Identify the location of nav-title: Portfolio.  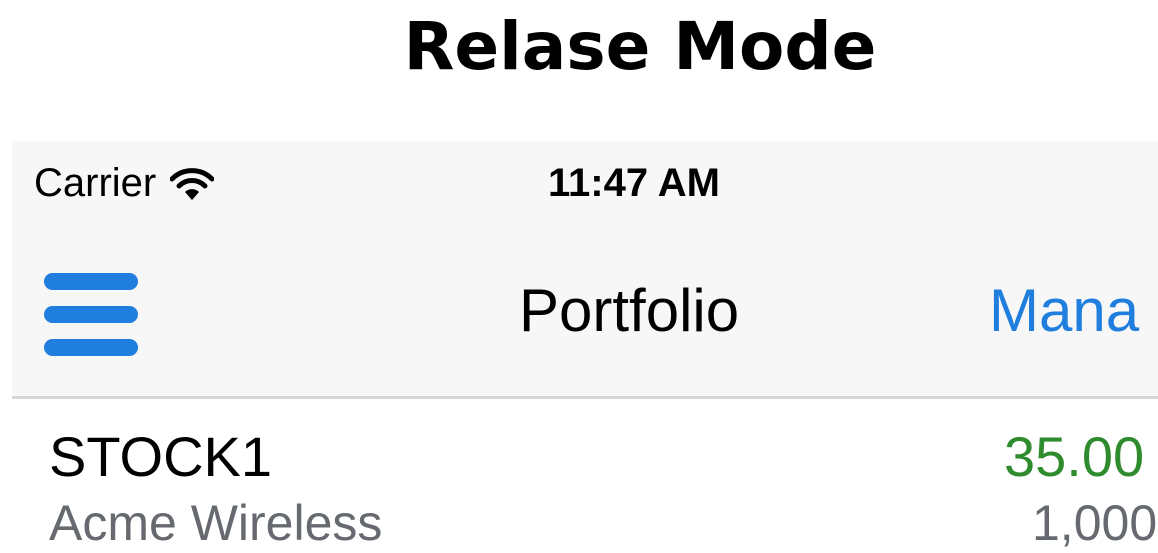
(629, 310).